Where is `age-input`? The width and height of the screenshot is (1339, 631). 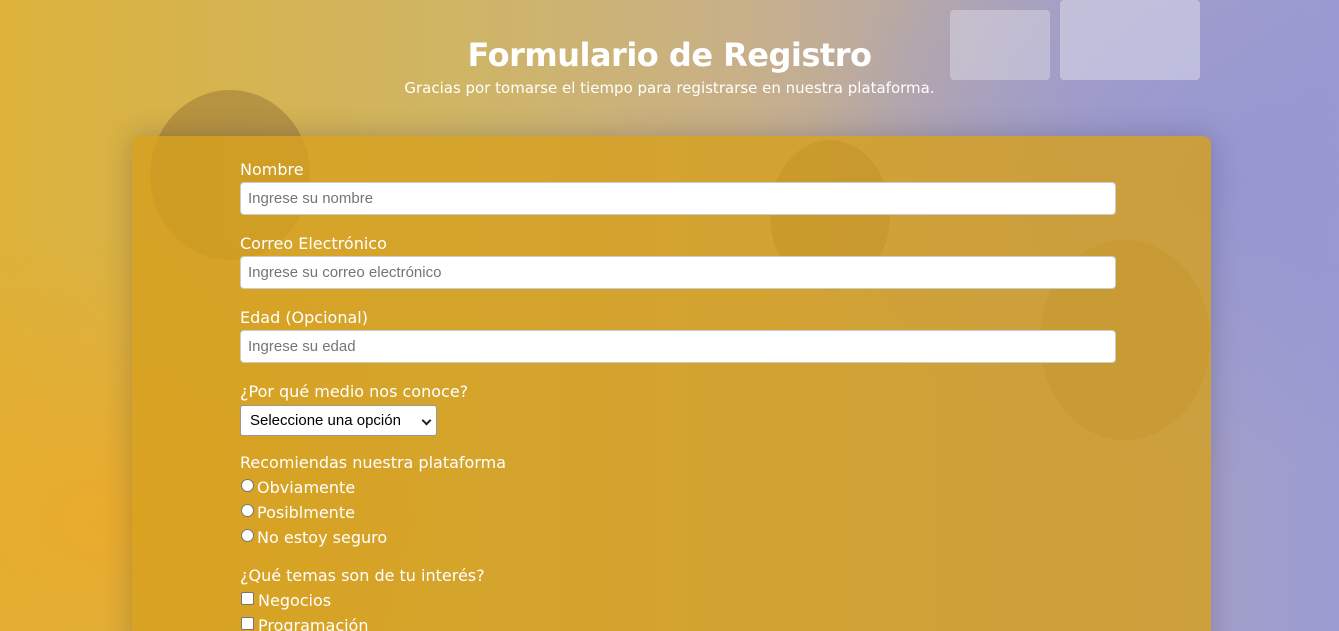
age-input is located at coordinates (678, 346).